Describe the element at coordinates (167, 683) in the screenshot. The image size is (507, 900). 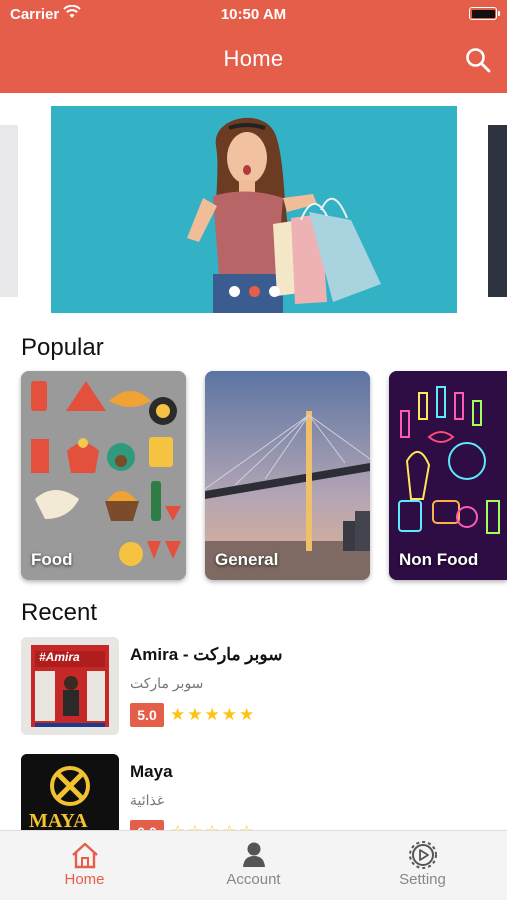
I see `store-category: سوبر ماركت` at that location.